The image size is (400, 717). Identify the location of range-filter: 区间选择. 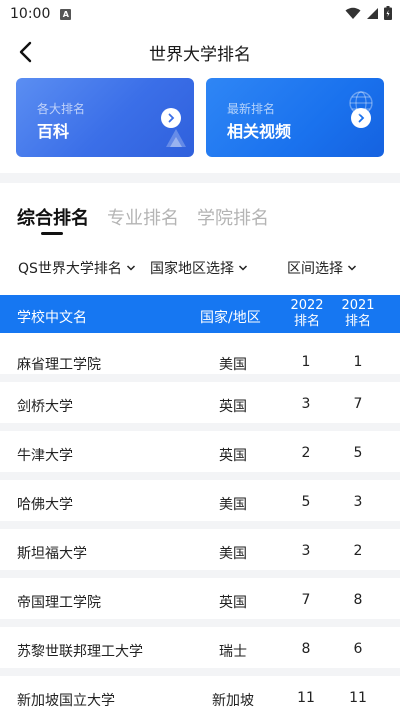
(322, 268).